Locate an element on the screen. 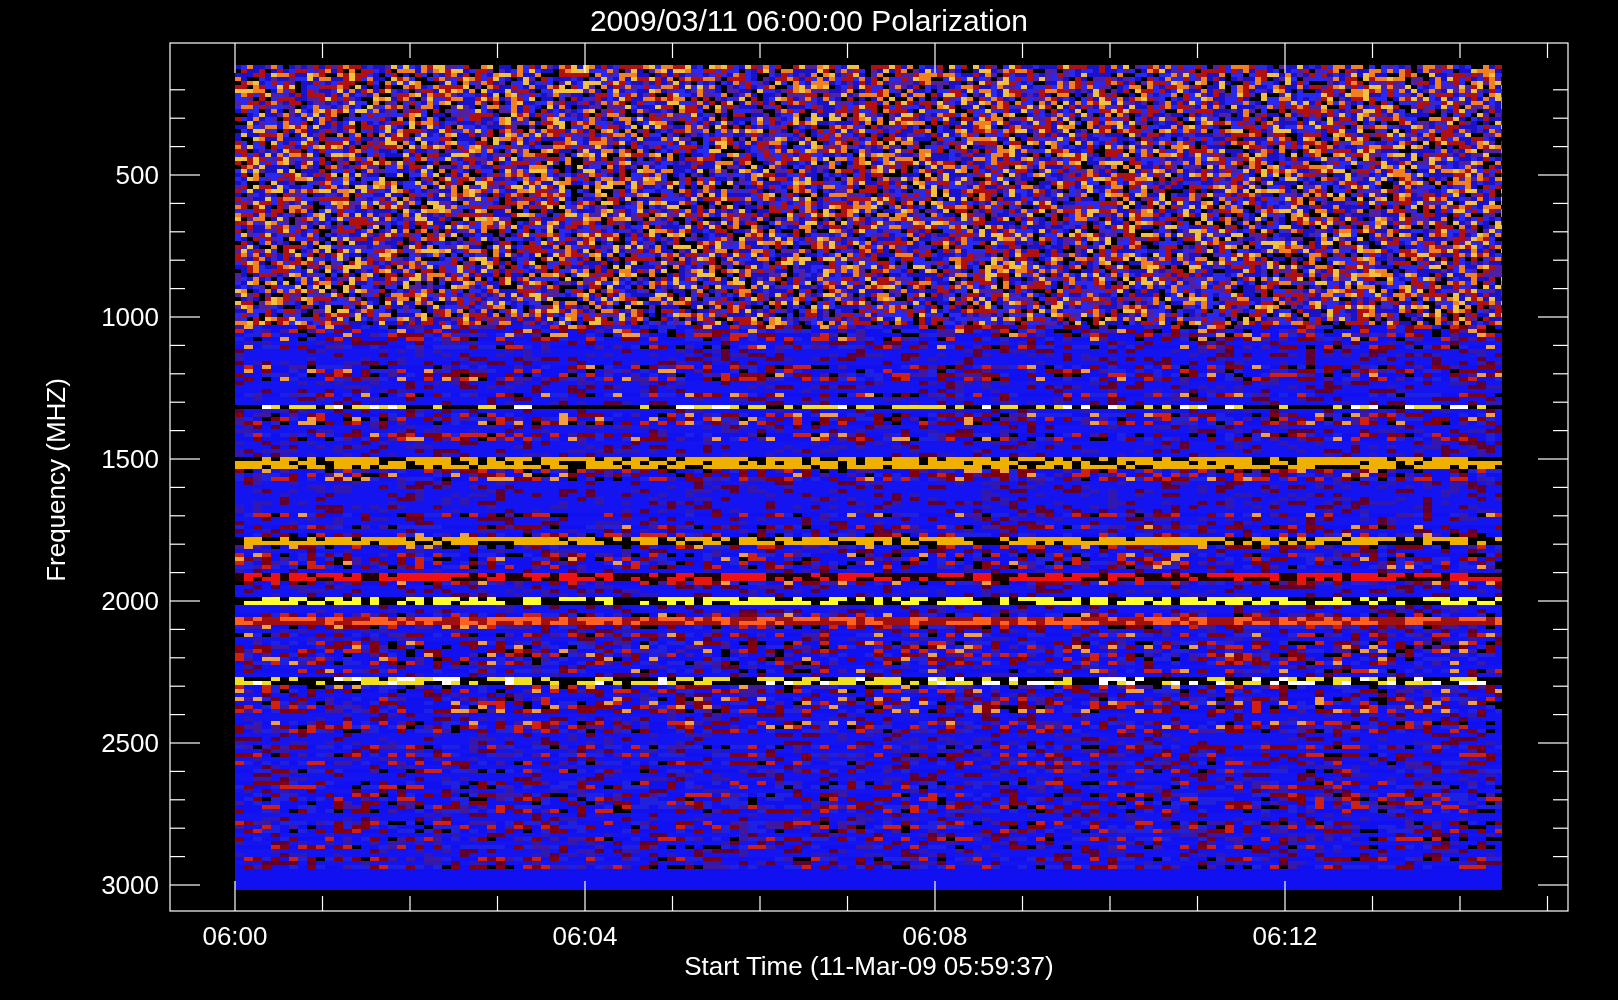 This screenshot has height=1000, width=1618. axis-tick-label: 06:04 is located at coordinates (585, 936).